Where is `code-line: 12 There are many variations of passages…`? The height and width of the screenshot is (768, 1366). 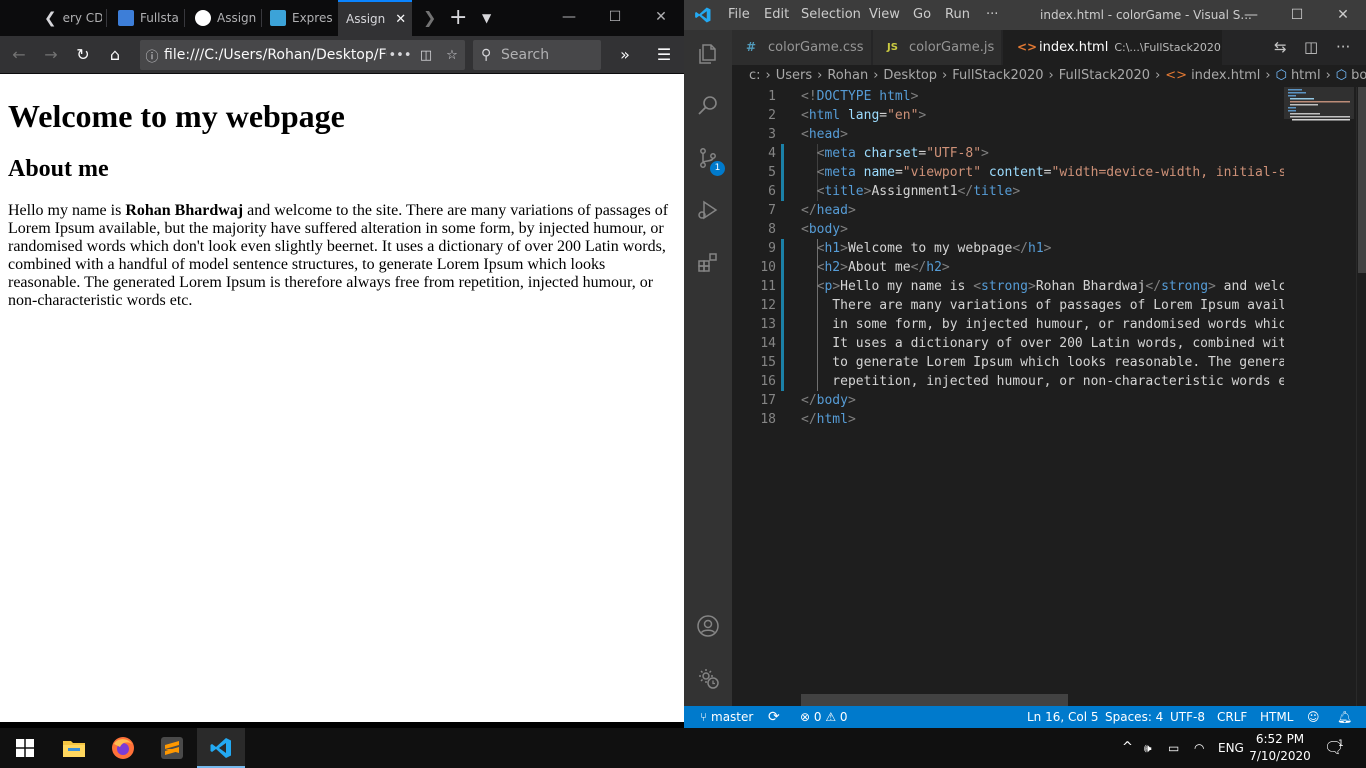 code-line: 12 There are many variations of passages… is located at coordinates (1025, 305).